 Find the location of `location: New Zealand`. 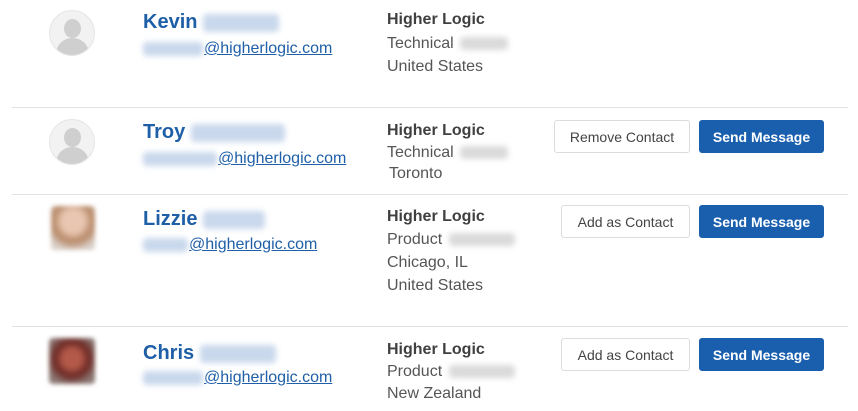

location: New Zealand is located at coordinates (434, 393).